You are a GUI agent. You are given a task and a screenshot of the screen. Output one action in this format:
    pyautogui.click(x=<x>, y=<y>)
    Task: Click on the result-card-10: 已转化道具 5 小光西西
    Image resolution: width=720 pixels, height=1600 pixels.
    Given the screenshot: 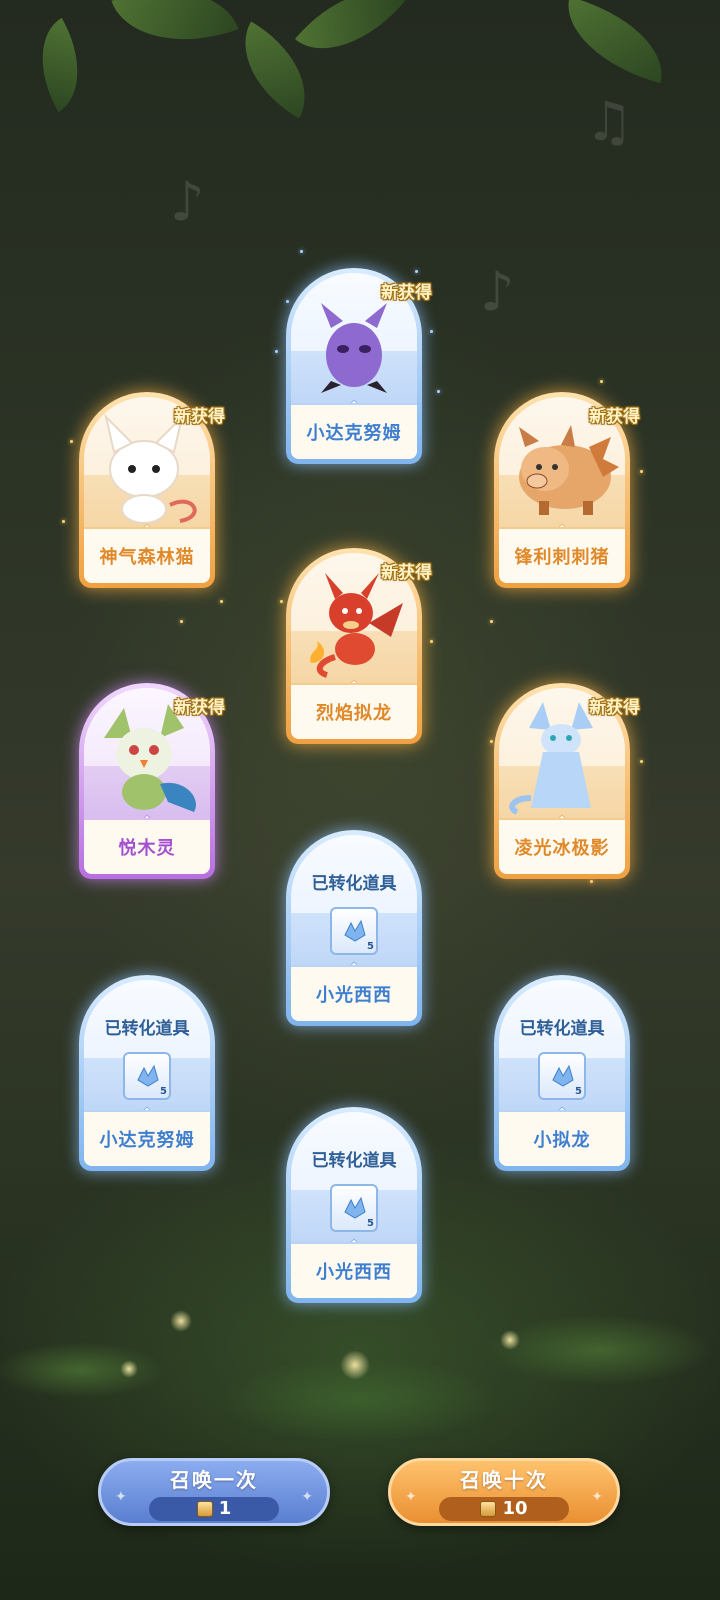 What is the action you would take?
    pyautogui.click(x=354, y=1205)
    